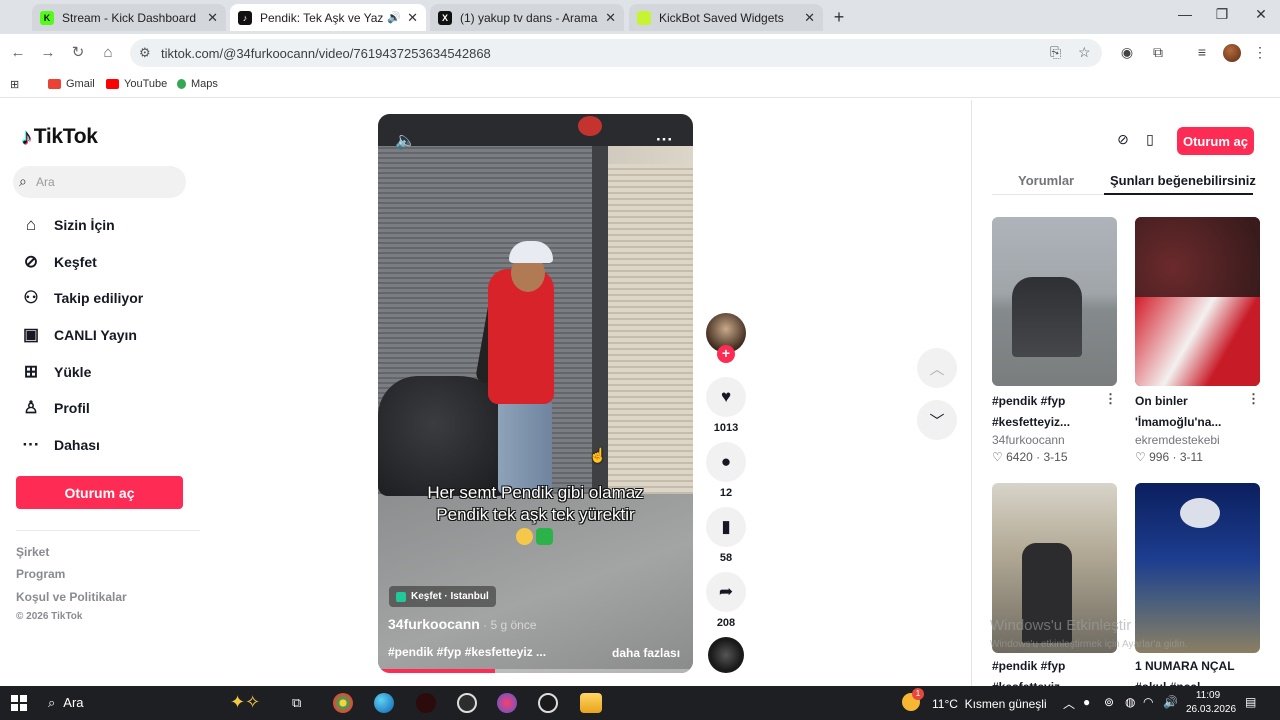  Describe the element at coordinates (1185, 14) in the screenshot. I see `minimize-button: —` at that location.